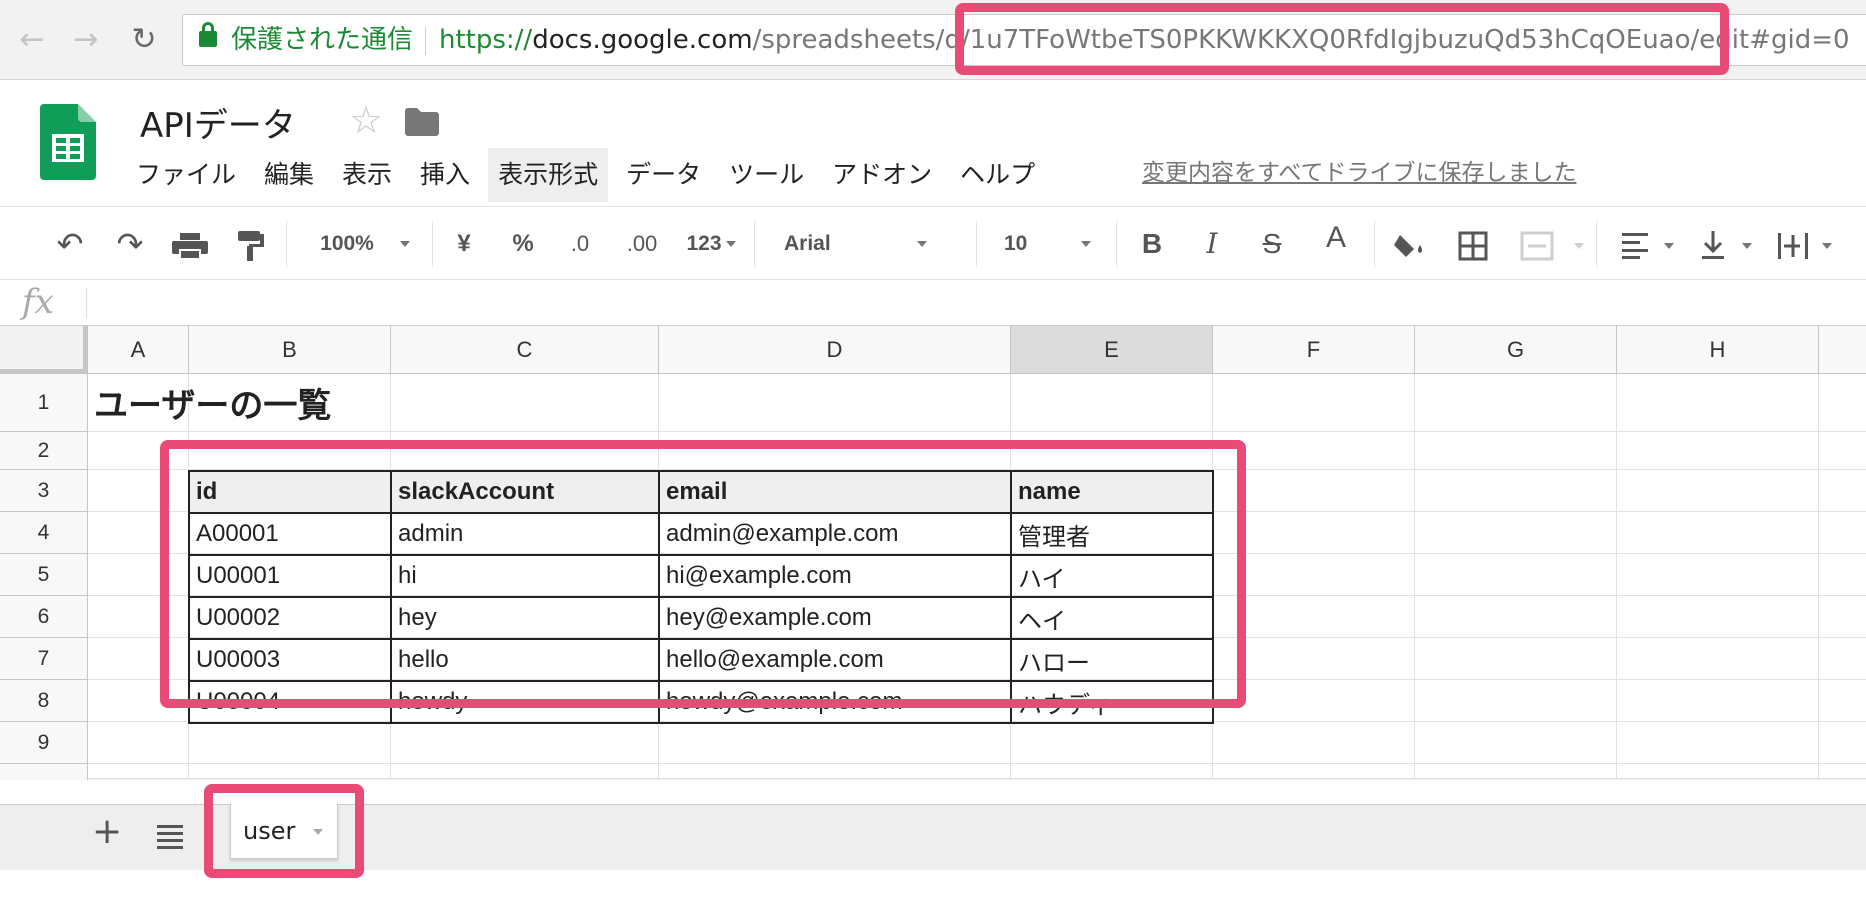 Image resolution: width=1866 pixels, height=920 pixels. I want to click on font-family-select: Arial, so click(869, 244).